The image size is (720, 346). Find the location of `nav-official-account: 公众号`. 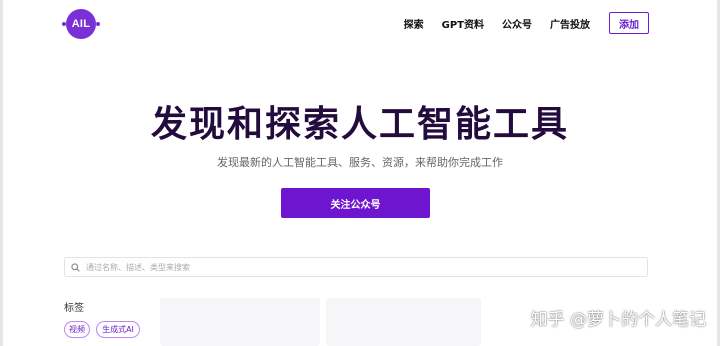

nav-official-account: 公众号 is located at coordinates (517, 23).